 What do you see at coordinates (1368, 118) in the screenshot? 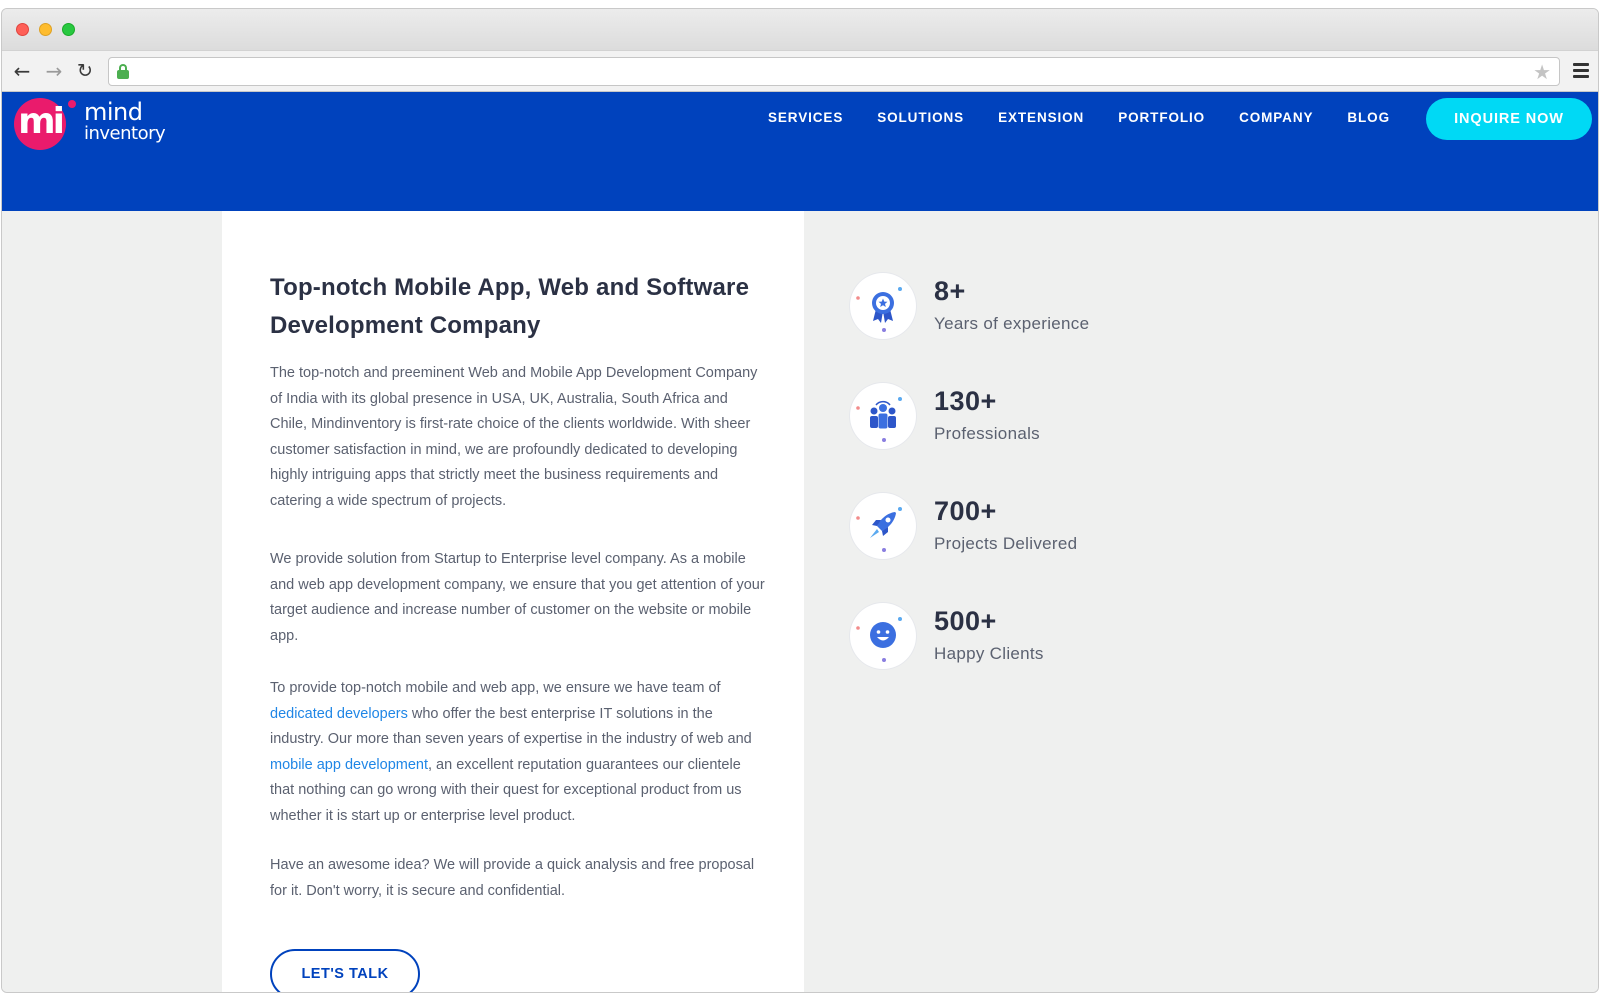
I see `nav-blog: BLOG` at bounding box center [1368, 118].